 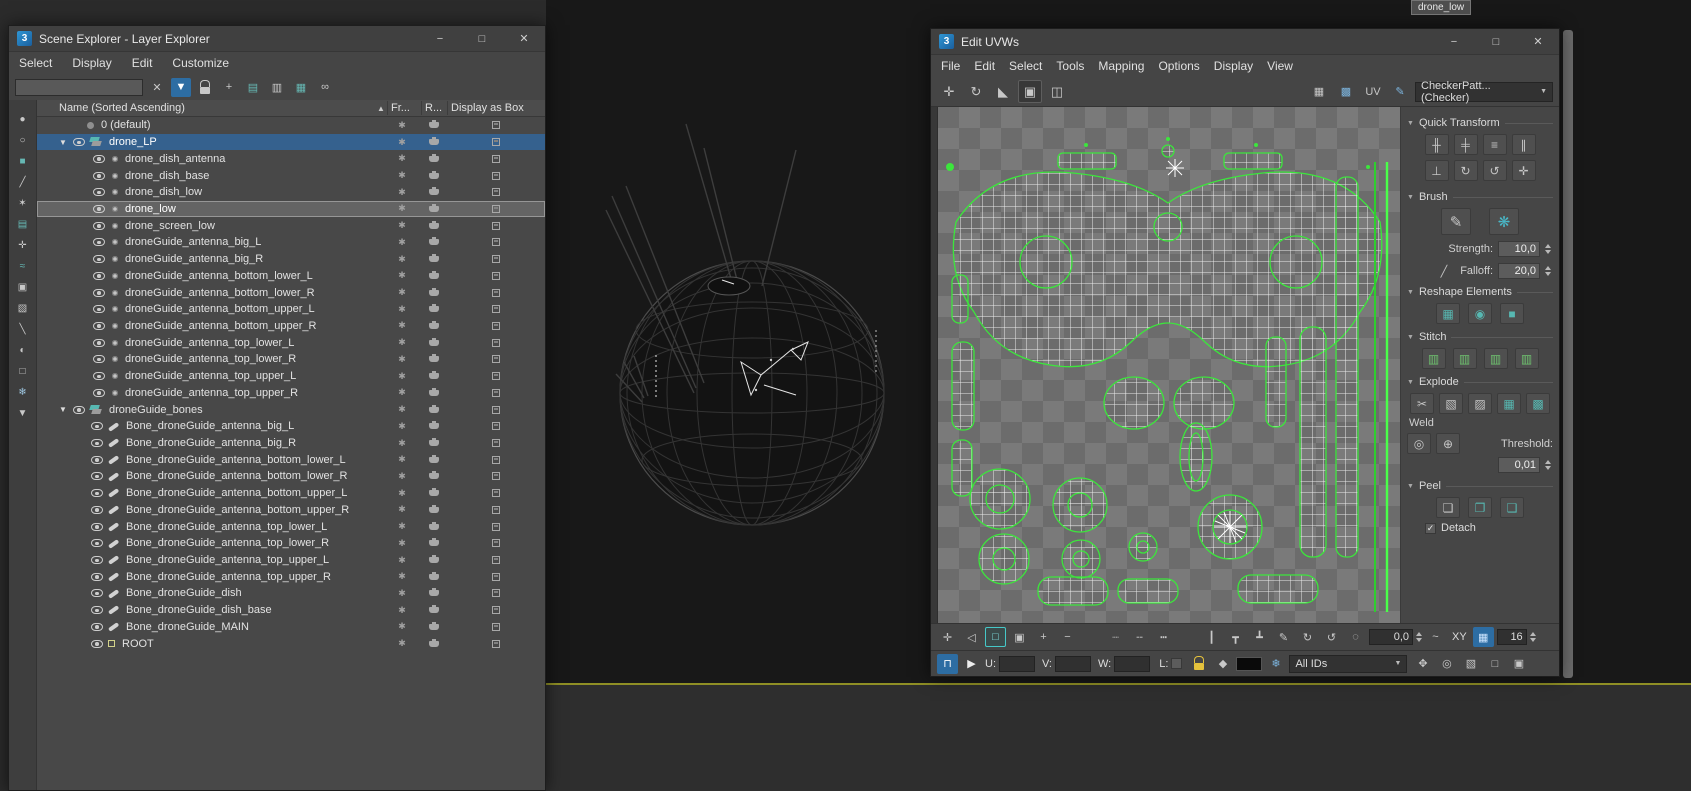 What do you see at coordinates (1480, 337) in the screenshot?
I see `panel-header-stitch: ▼ Stitch` at bounding box center [1480, 337].